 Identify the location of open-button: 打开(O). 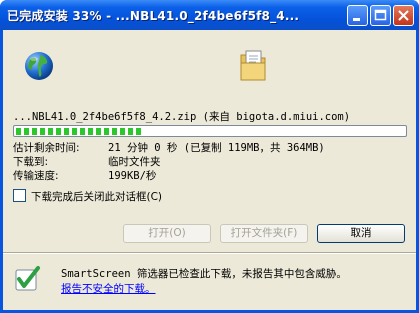
(167, 233).